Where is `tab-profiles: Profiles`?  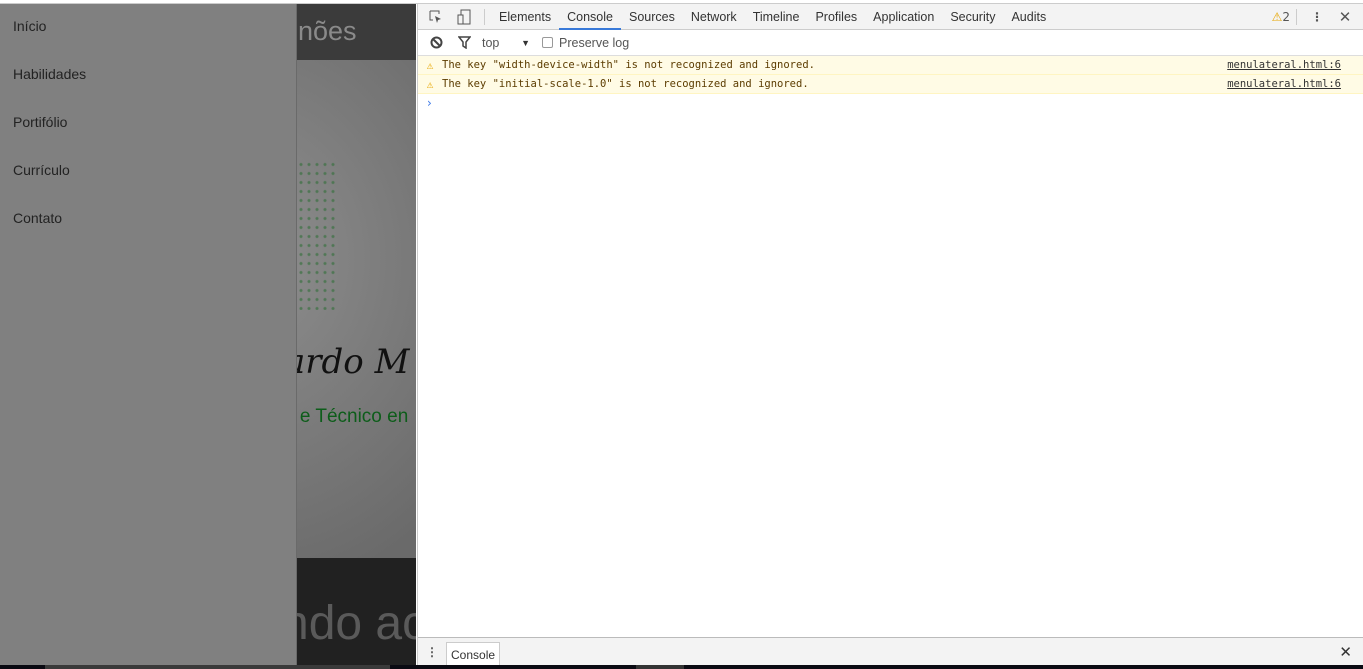 tab-profiles: Profiles is located at coordinates (836, 17).